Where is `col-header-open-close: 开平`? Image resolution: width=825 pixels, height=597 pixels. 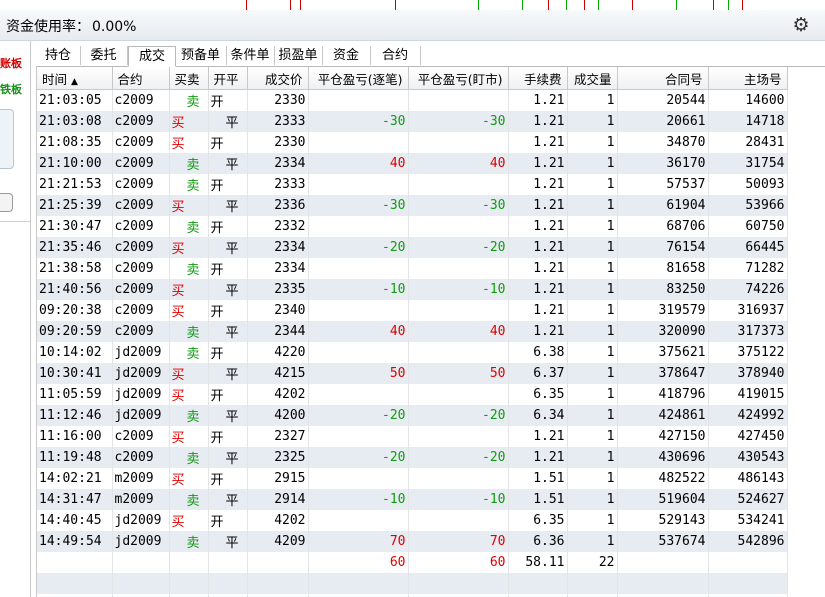
col-header-open-close: 开平 is located at coordinates (228, 78).